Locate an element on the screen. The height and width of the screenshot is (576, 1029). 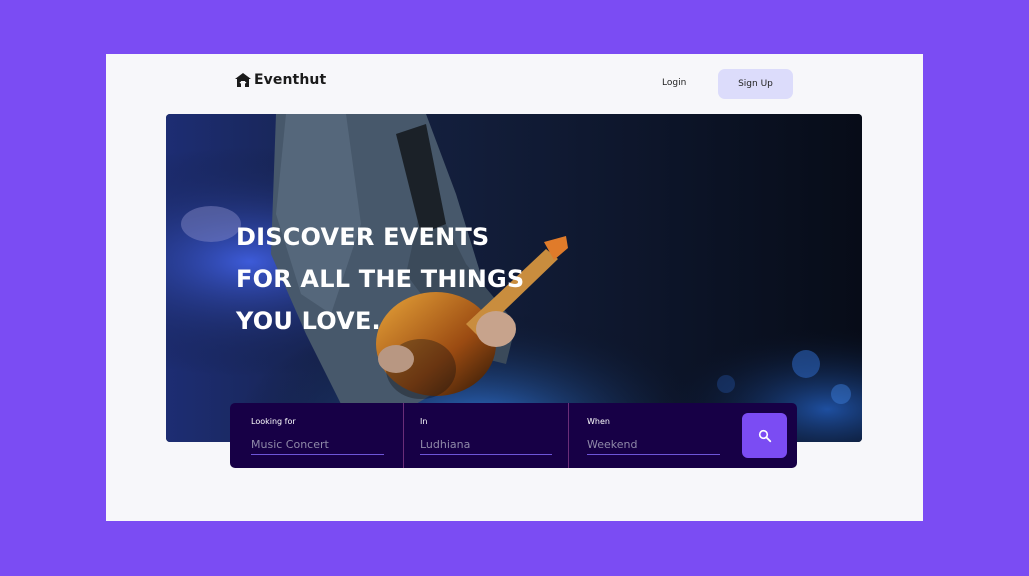
hero-title-line: DISCOVER EVENTS is located at coordinates (363, 237).